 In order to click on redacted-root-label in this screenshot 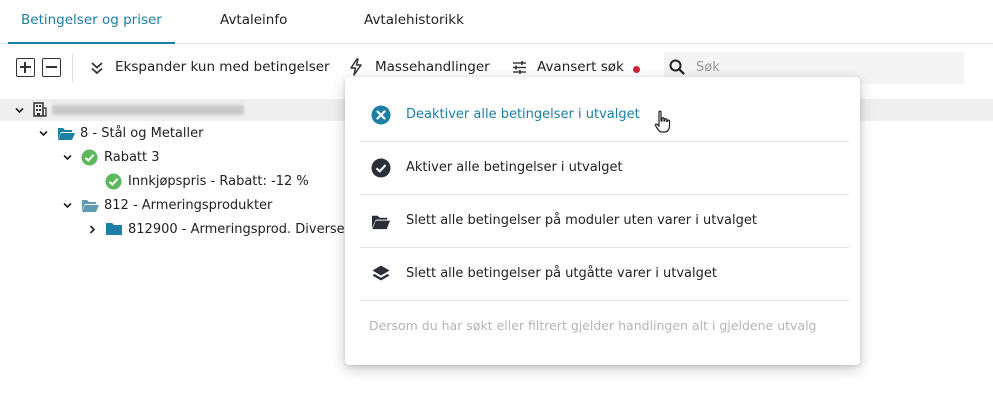, I will do `click(148, 110)`.